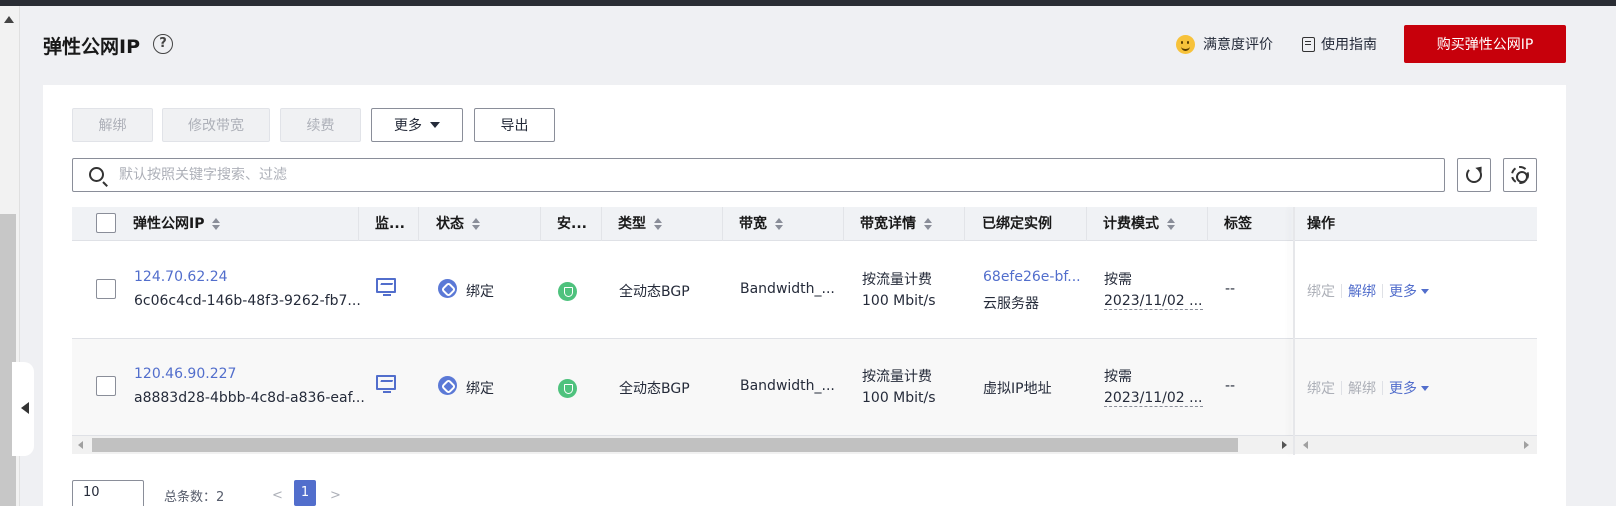 This screenshot has width=1616, height=506. I want to click on shield-icon, so click(567, 291).